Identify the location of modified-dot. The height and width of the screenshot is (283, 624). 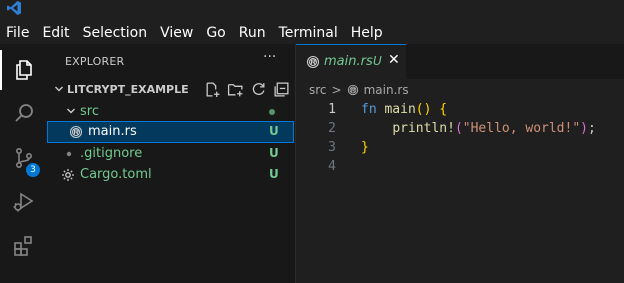
(272, 112).